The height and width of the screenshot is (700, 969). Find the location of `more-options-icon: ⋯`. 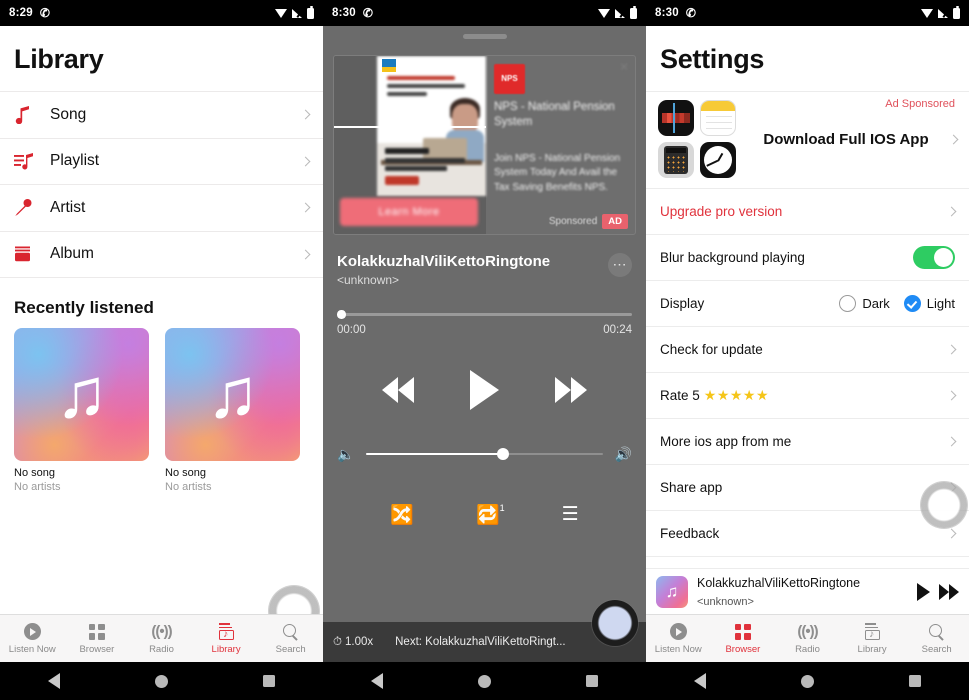

more-options-icon: ⋯ is located at coordinates (620, 265).